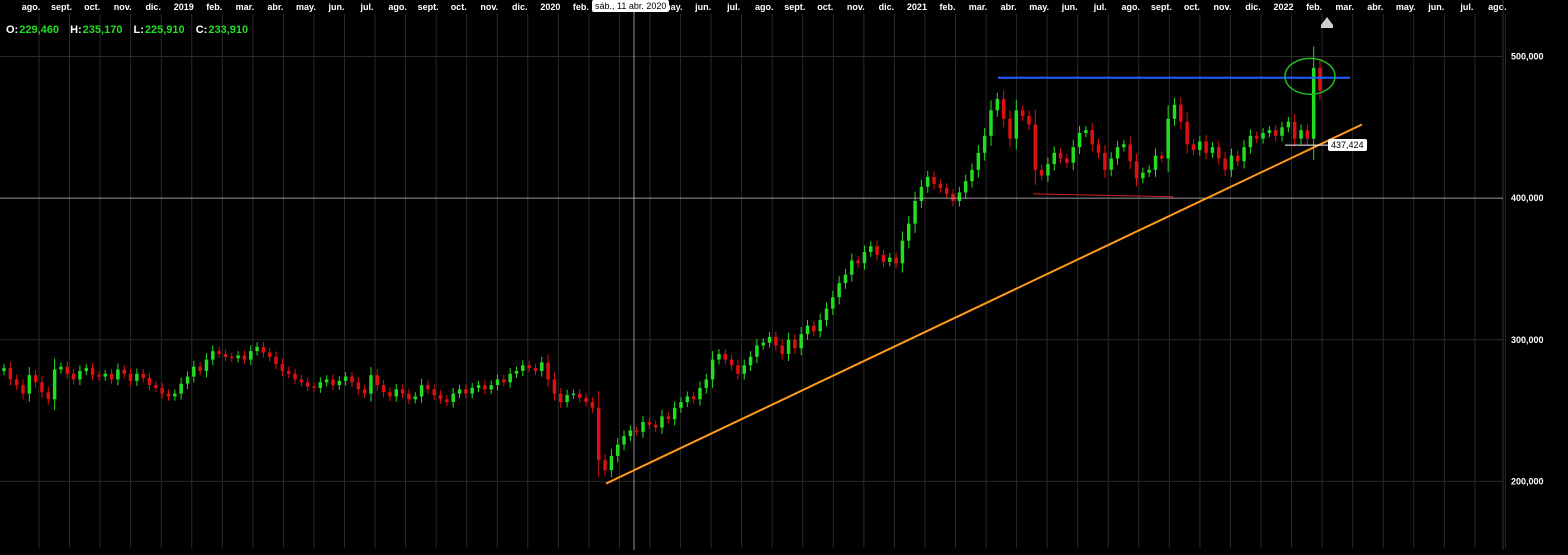 The width and height of the screenshot is (1568, 555). What do you see at coordinates (131, 30) in the screenshot?
I see `ohlc-readout: O:229,460 H:235,170 L:225,910 C:233,910` at bounding box center [131, 30].